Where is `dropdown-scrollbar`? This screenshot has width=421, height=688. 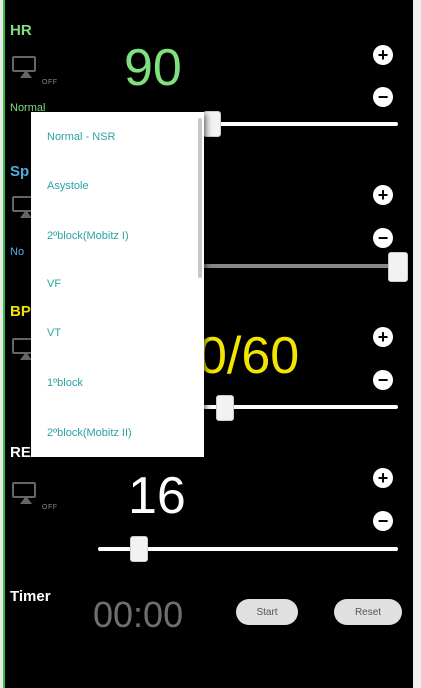
dropdown-scrollbar is located at coordinates (200, 198).